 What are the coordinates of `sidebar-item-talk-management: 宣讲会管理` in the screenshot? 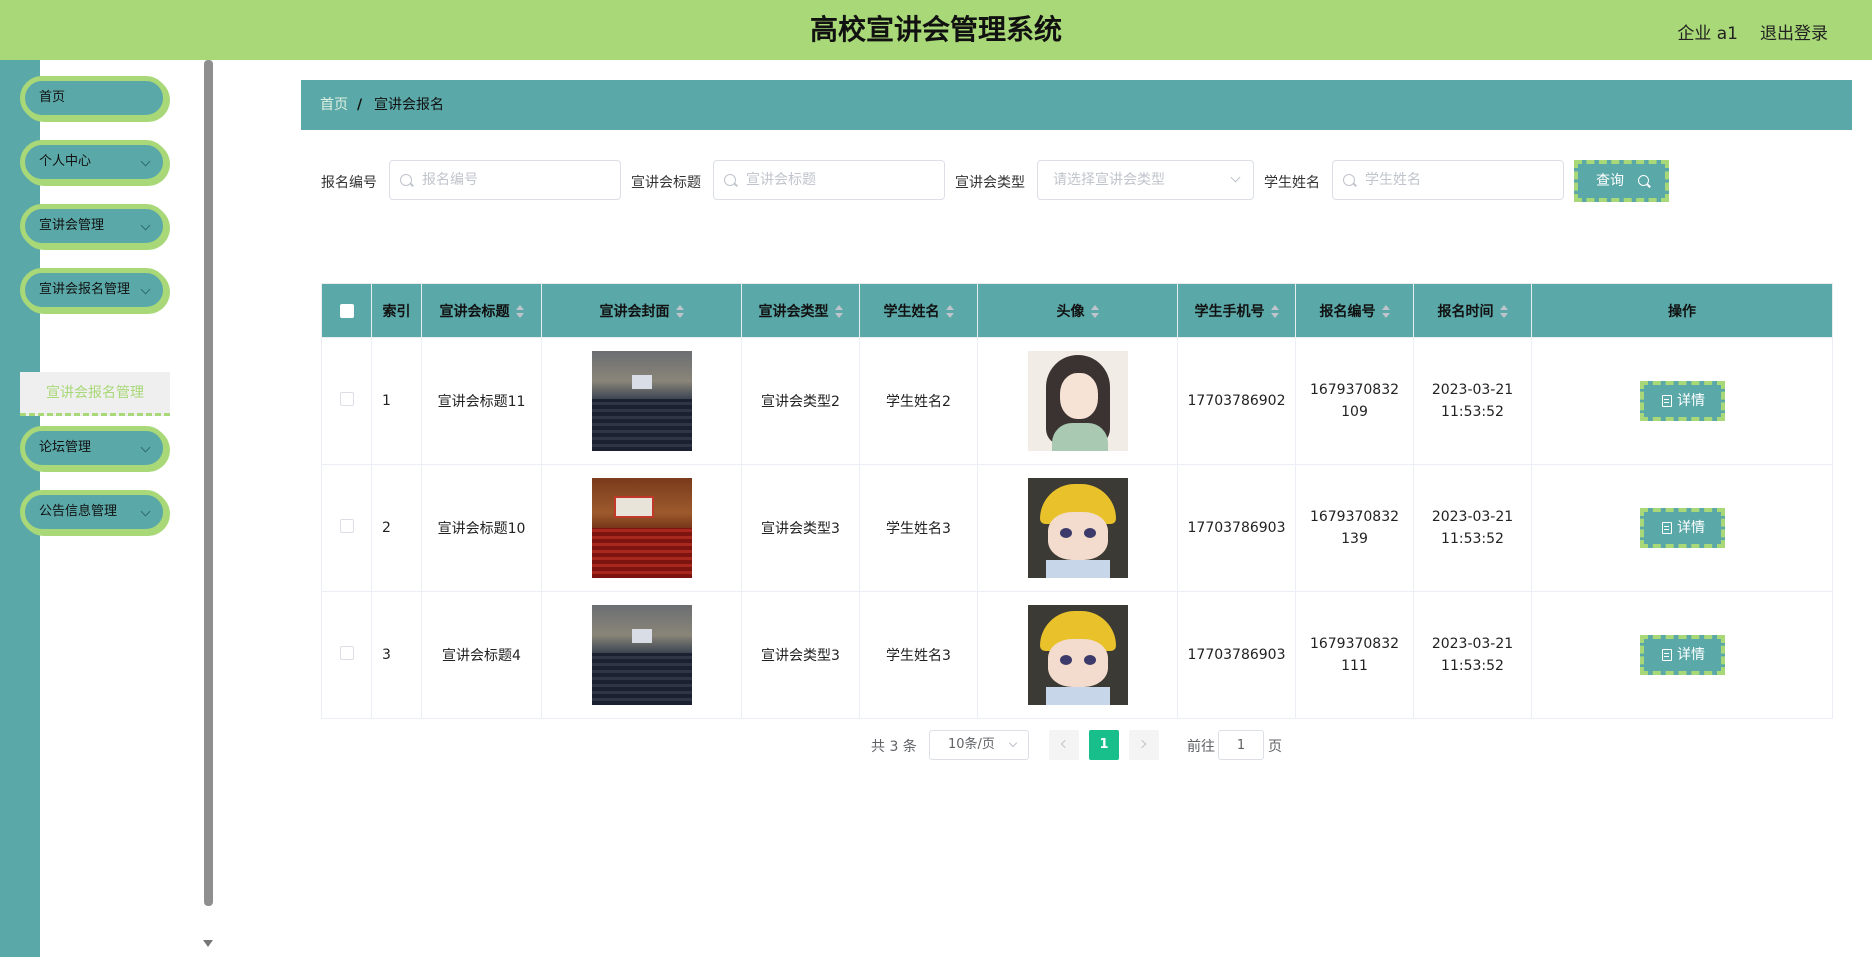 It's located at (94, 226).